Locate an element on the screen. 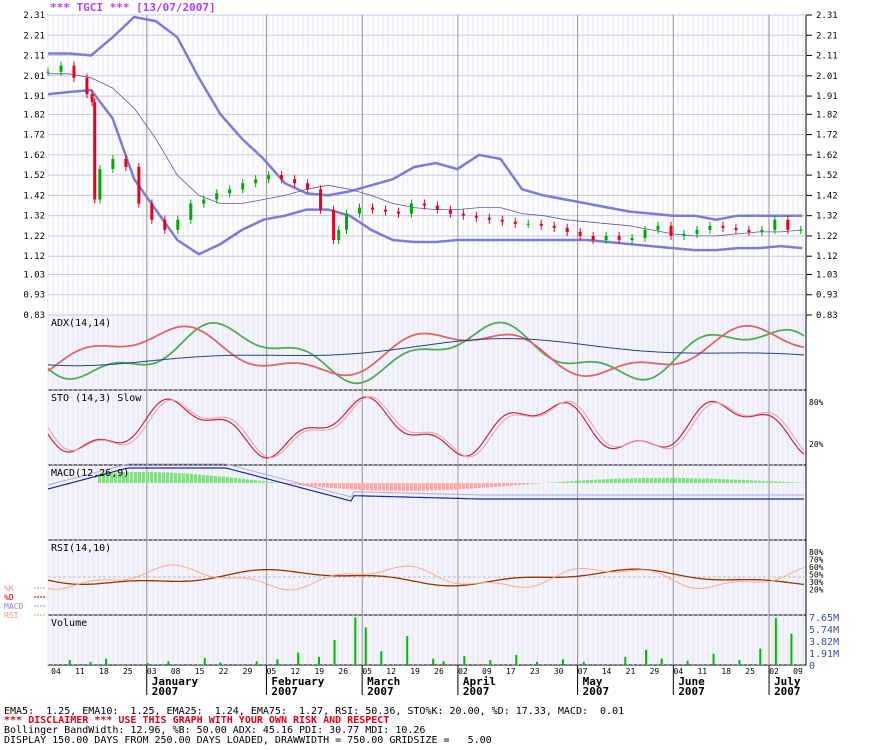  indicator-label: ADX(14,14) is located at coordinates (81, 323).